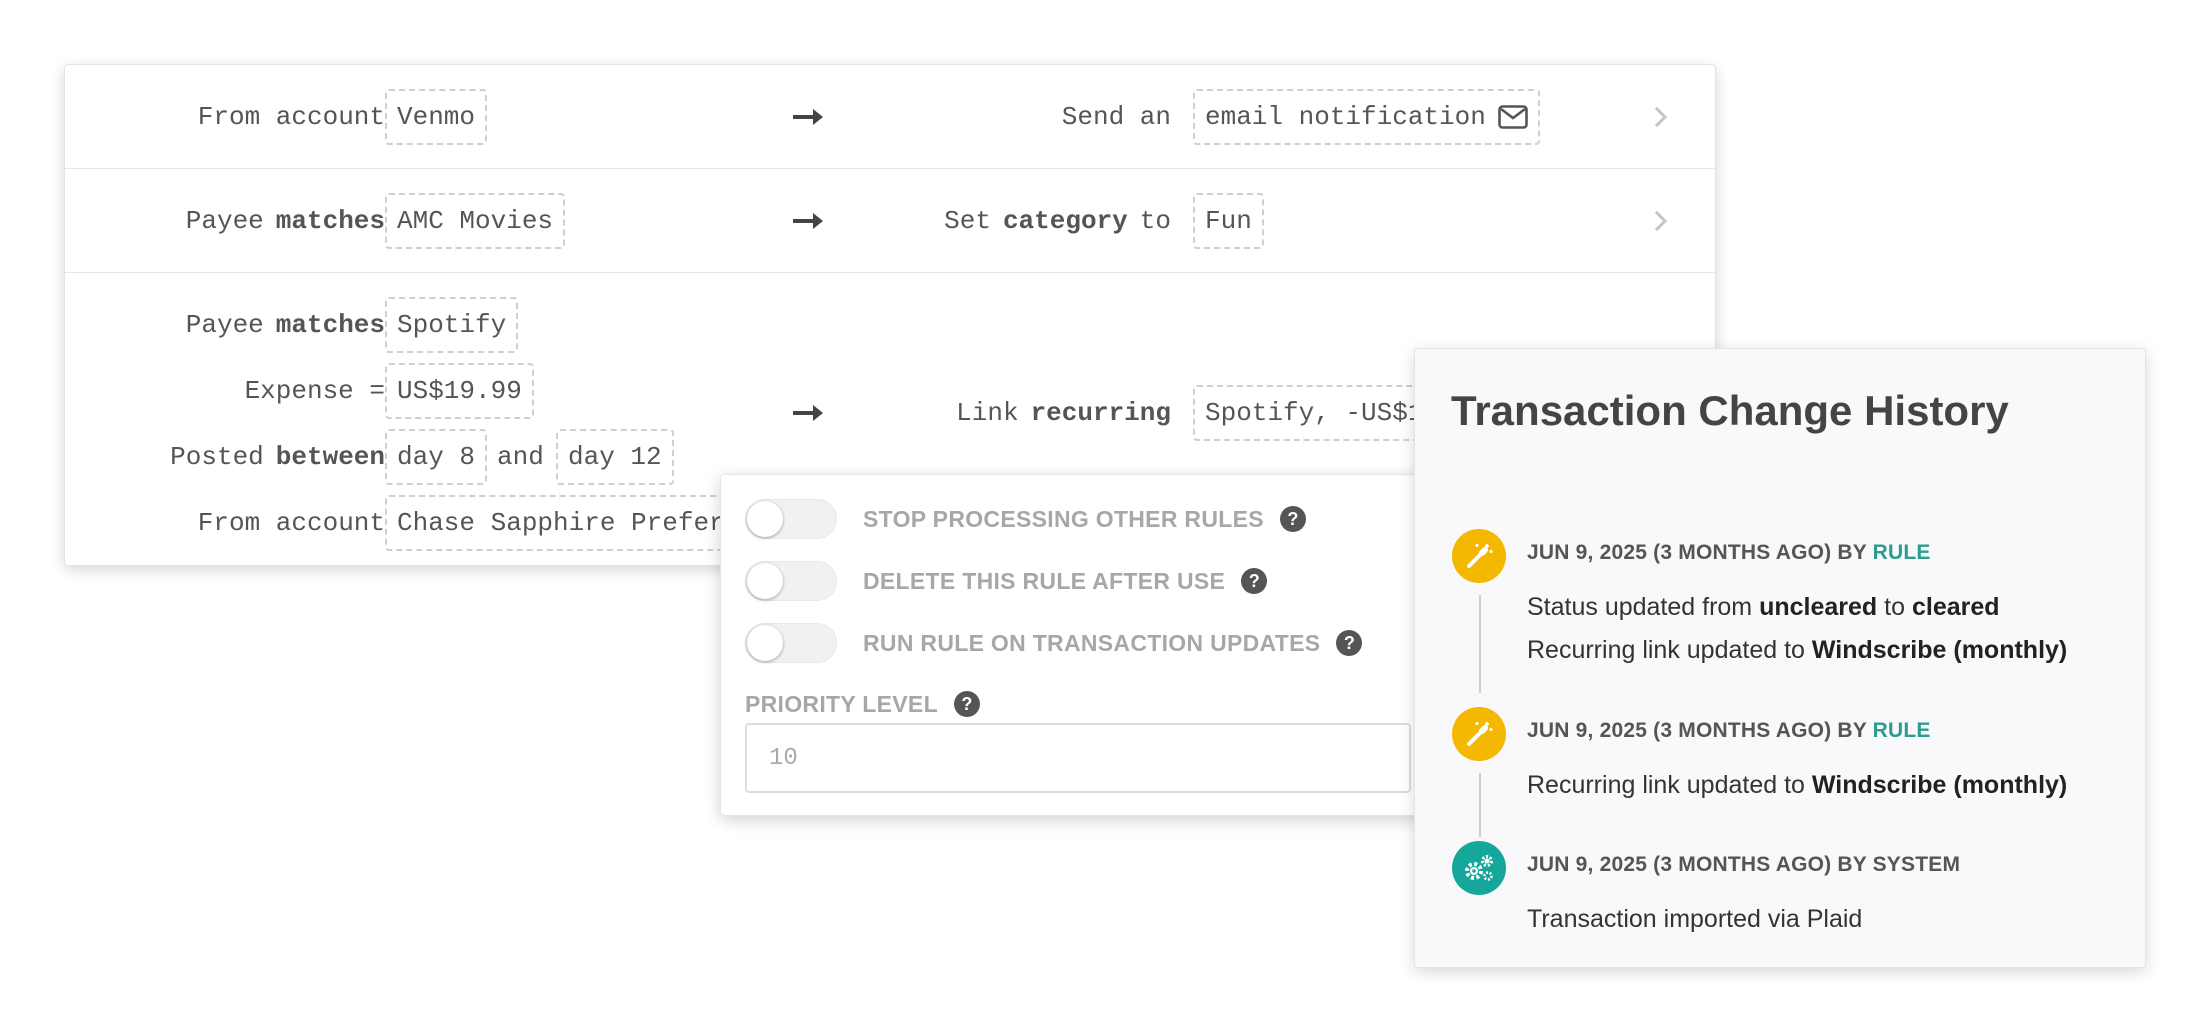 This screenshot has height=1026, width=2200. Describe the element at coordinates (791, 519) in the screenshot. I see `stop-processing-toggle` at that location.